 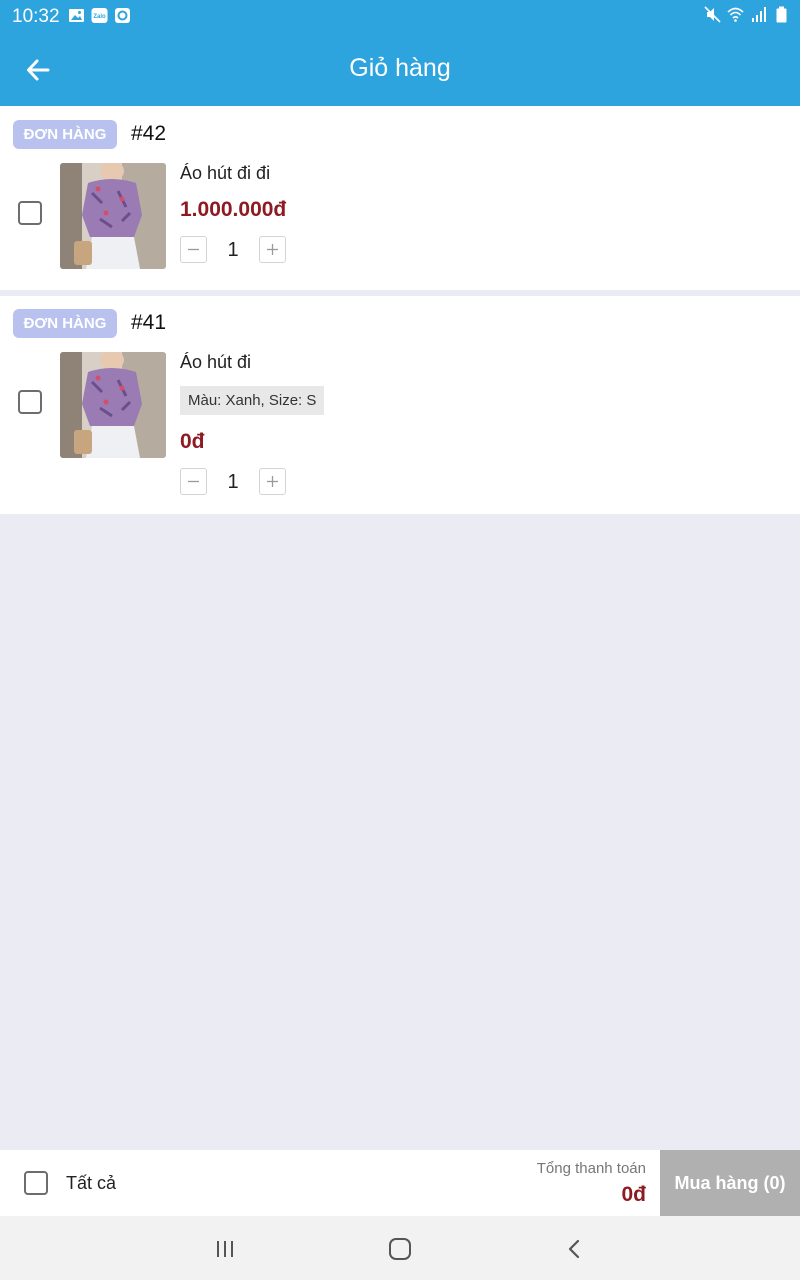 I want to click on product-name: Áo hút đi, so click(x=215, y=362).